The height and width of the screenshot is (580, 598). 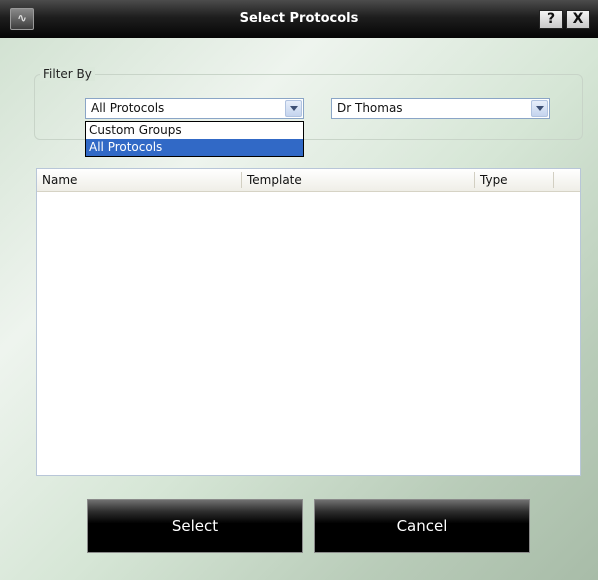 I want to click on title-bar: ∿ Select Protocols ? X, so click(x=299, y=19).